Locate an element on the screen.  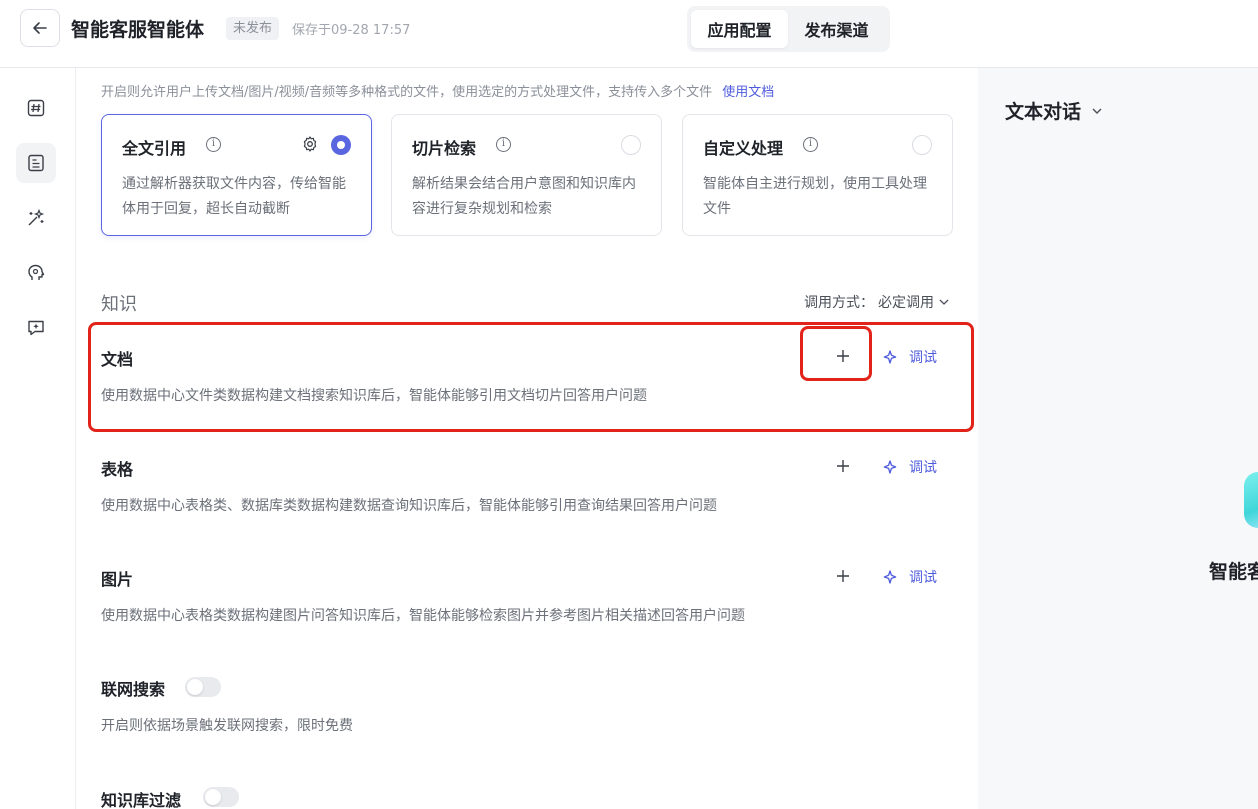
top-header: 智能客服智能体 未发布 保存于09-28 17:57 应用配置 发布渠道 is located at coordinates (629, 34).